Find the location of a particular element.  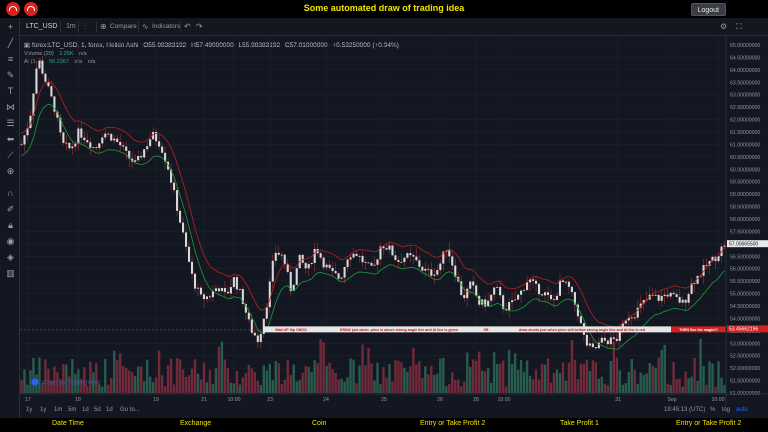

price-tick-label: 61.00000000 is located at coordinates (745, 145).